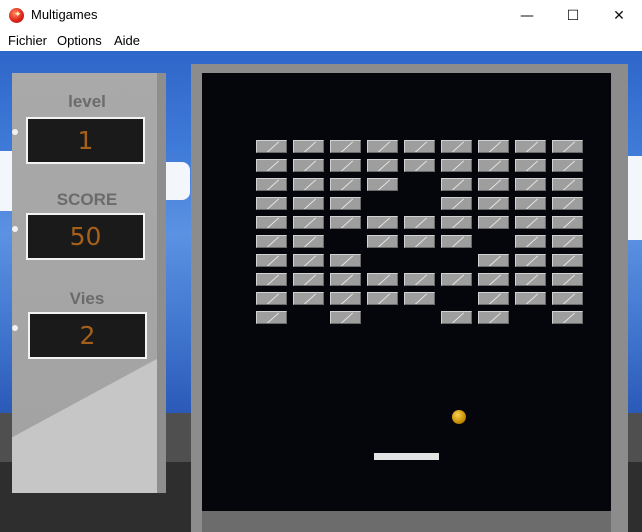  Describe the element at coordinates (406, 521) in the screenshot. I see `playfield-floor` at that location.